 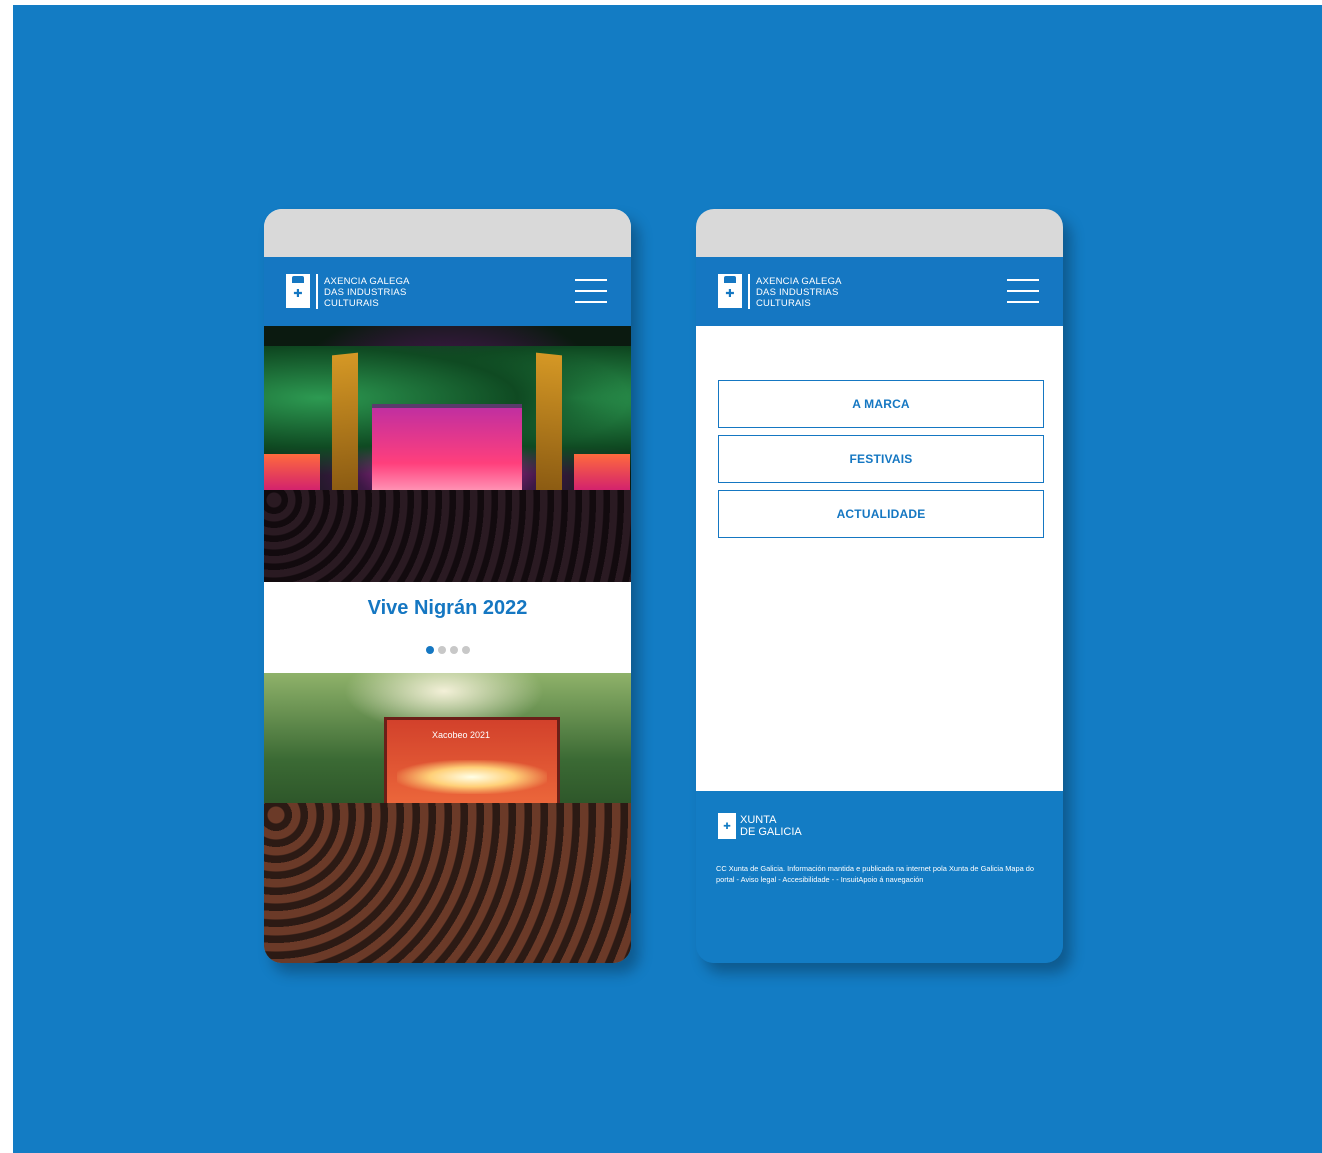 What do you see at coordinates (879, 558) in the screenshot?
I see `navigation-menu: A MARCA FESTIVAIS ACTUALIDADE` at bounding box center [879, 558].